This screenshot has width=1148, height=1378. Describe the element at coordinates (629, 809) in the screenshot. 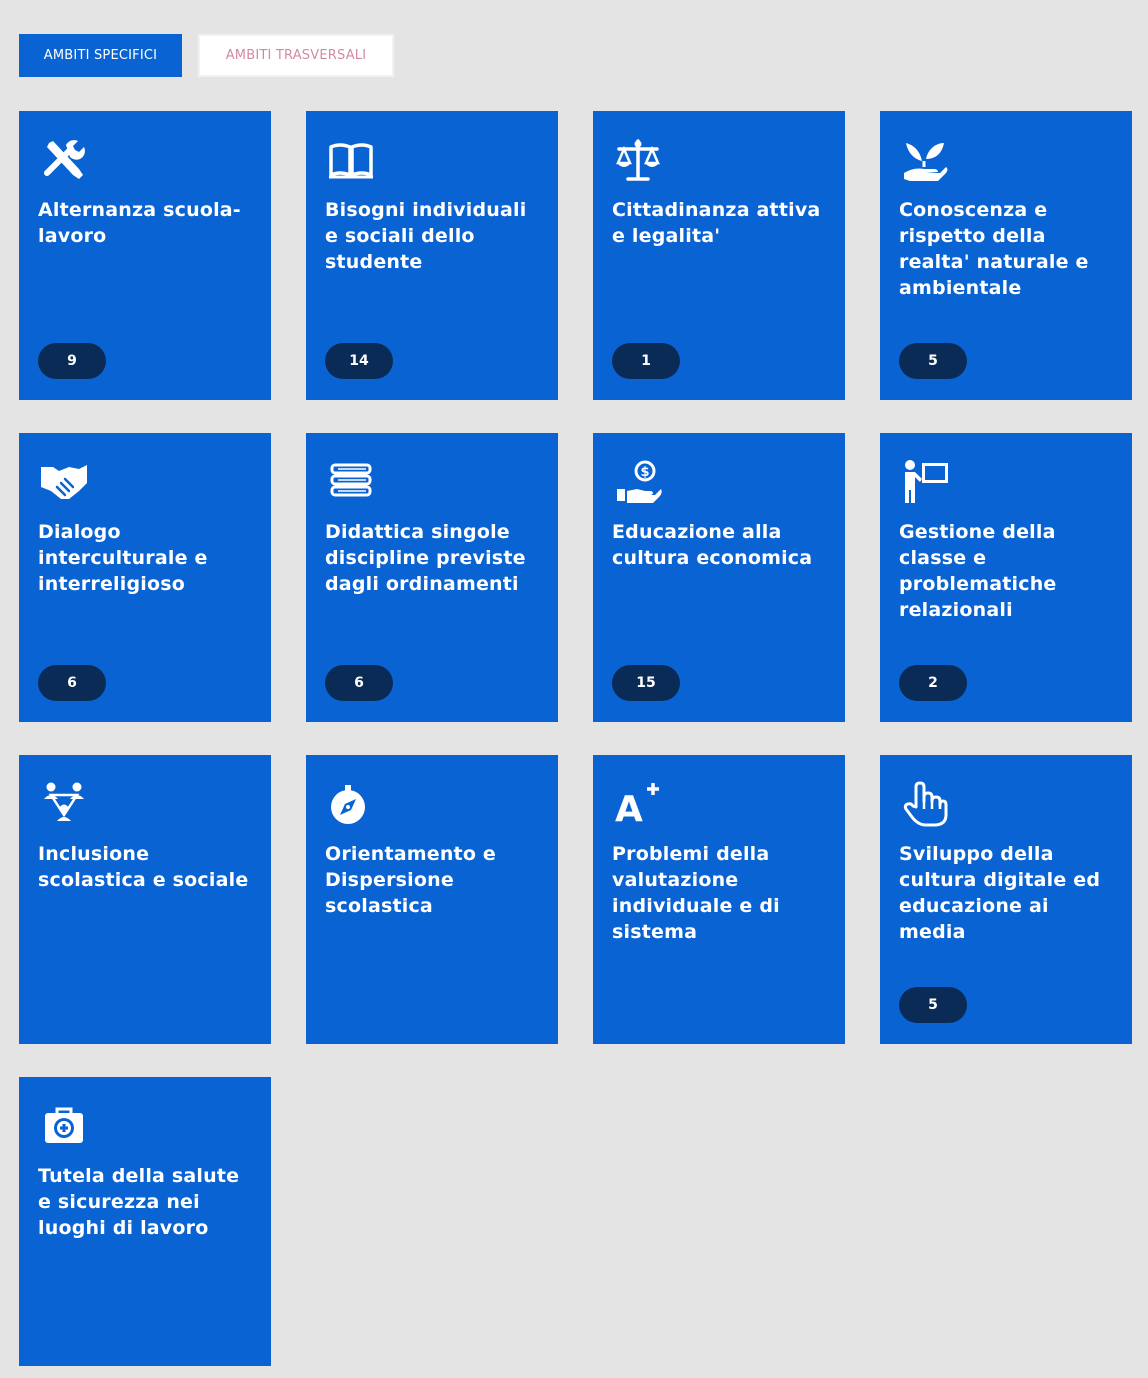

I see `svg-text: A` at that location.